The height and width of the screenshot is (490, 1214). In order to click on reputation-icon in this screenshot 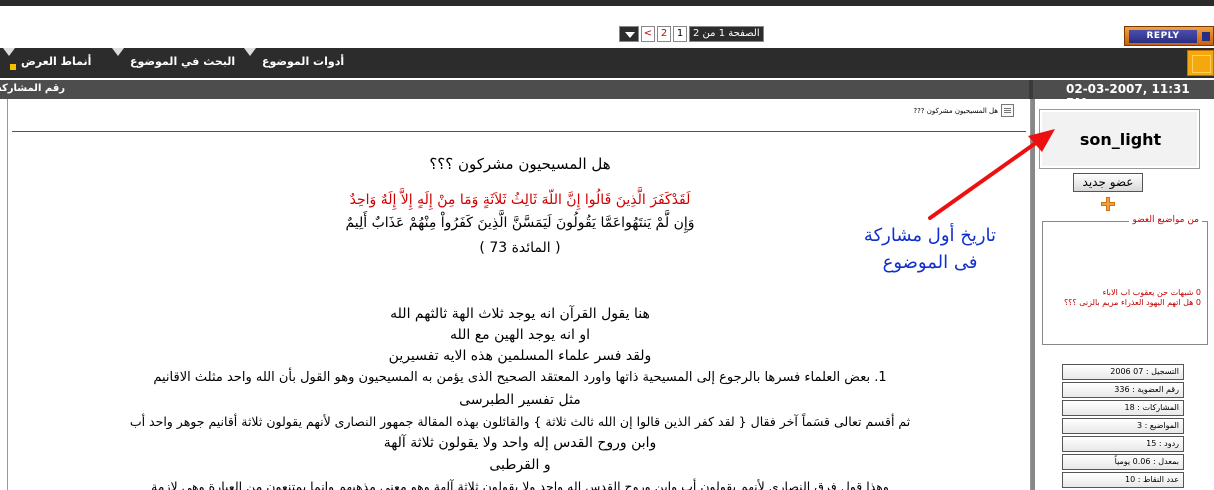, I will do `click(1108, 204)`.